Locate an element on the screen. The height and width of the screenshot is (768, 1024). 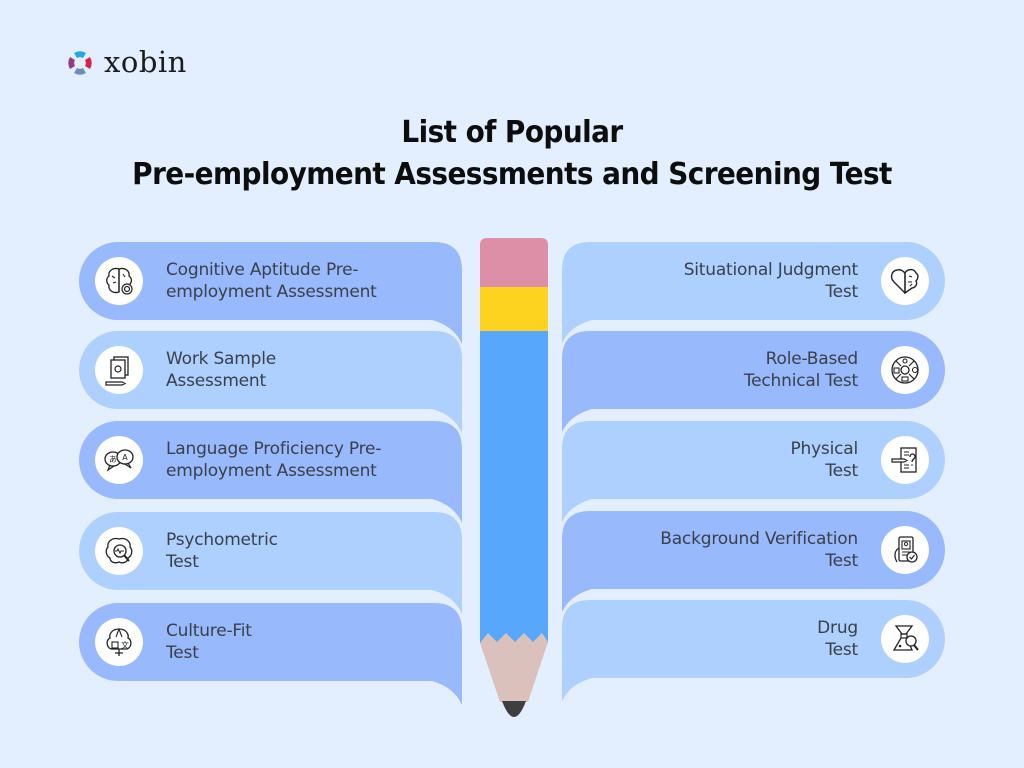
heart-brain-icon is located at coordinates (904, 281).